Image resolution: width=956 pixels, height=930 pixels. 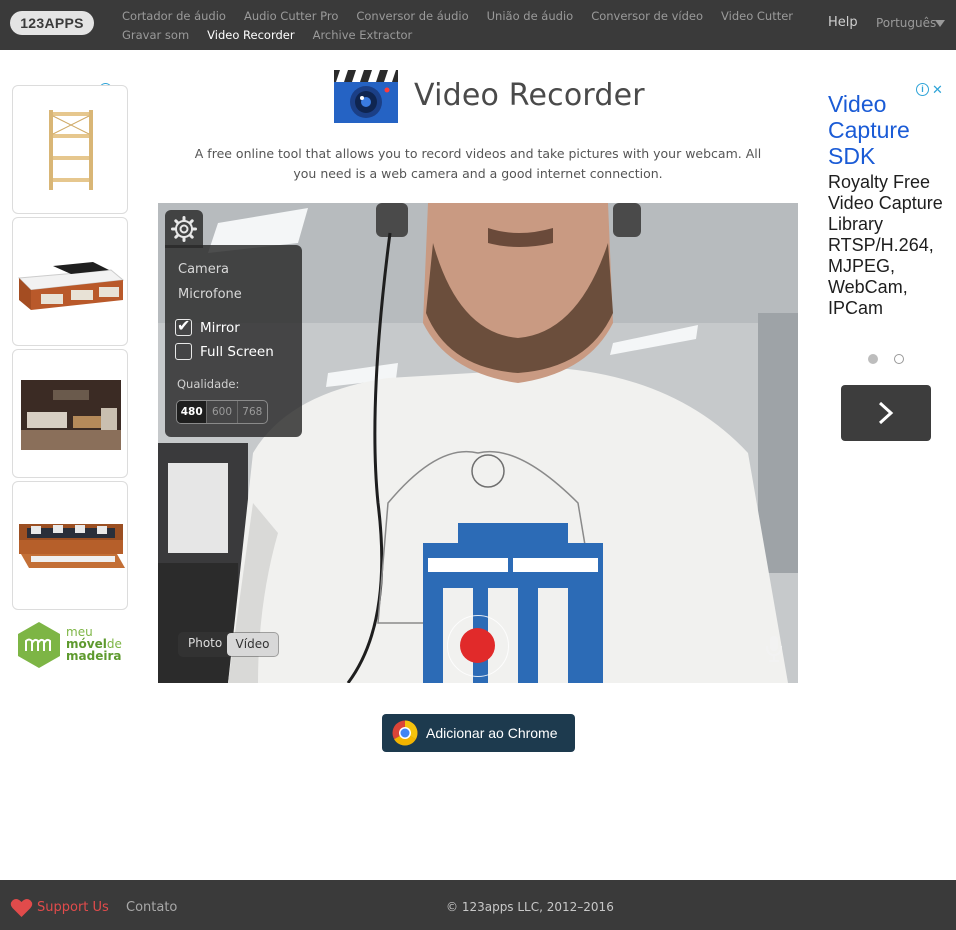 What do you see at coordinates (151, 907) in the screenshot?
I see `contact-link: Contato` at bounding box center [151, 907].